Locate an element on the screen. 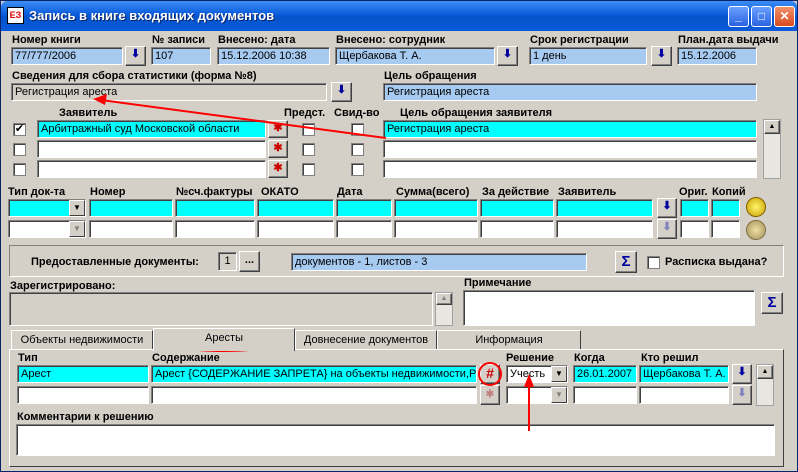 The height and width of the screenshot is (472, 798). annotation-arrow-stats is located at coordinates (243, 119).